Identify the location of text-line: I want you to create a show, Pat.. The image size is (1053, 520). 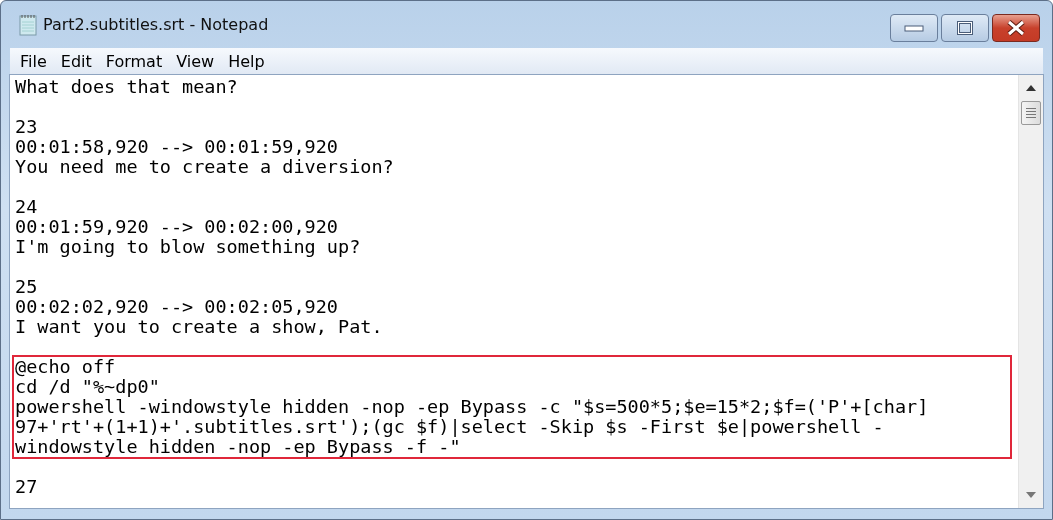
(199, 327).